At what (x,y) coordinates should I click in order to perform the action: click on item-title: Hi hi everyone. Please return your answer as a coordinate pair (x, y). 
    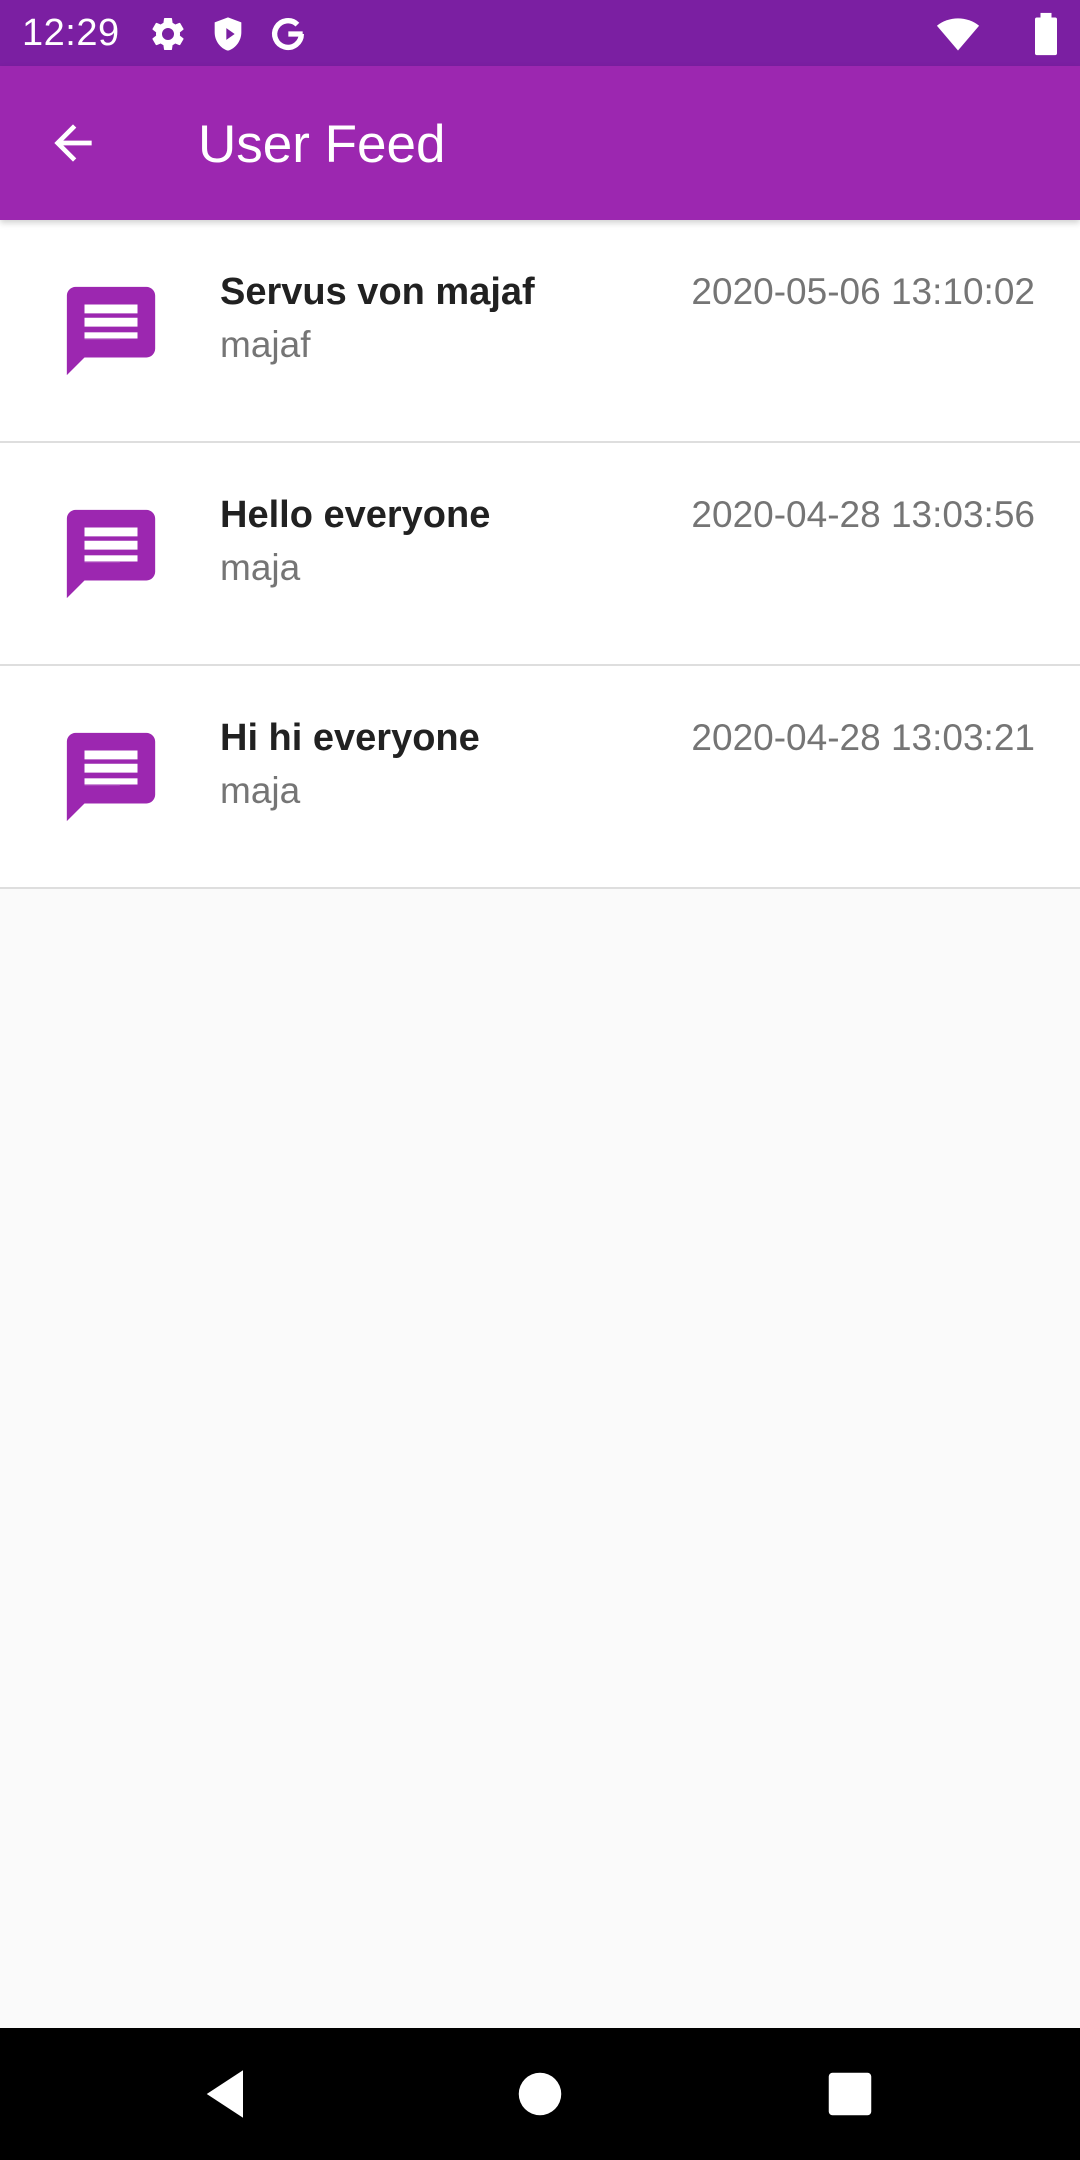
    Looking at the image, I should click on (350, 738).